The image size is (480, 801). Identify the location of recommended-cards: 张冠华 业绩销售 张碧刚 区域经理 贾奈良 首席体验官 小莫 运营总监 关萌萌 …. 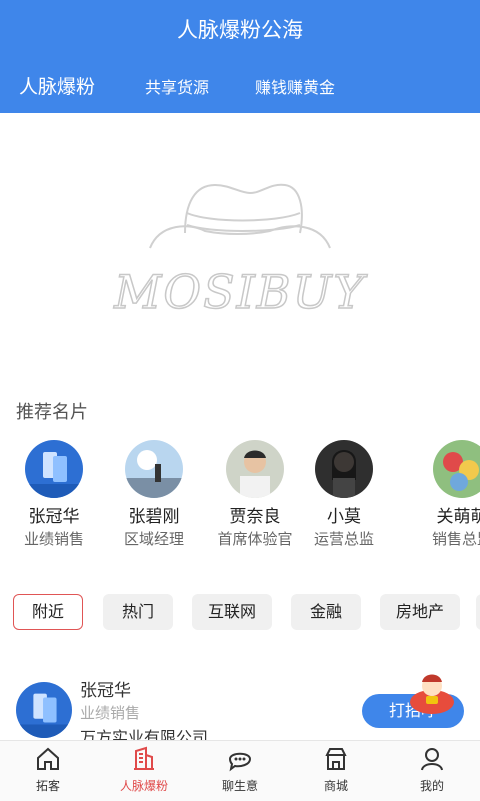
(240, 493).